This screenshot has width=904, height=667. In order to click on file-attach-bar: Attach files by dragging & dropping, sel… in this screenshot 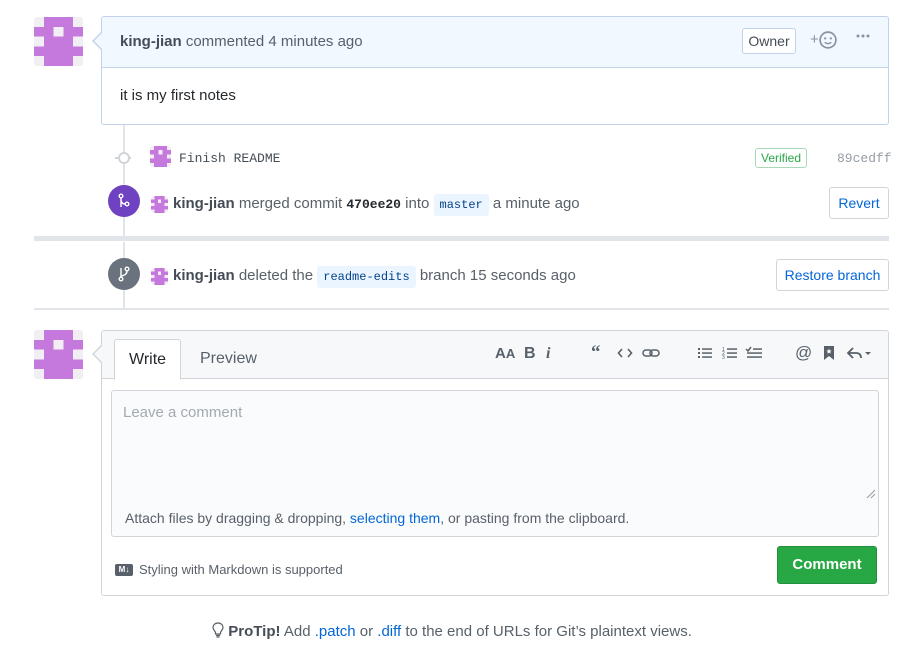, I will do `click(495, 519)`.